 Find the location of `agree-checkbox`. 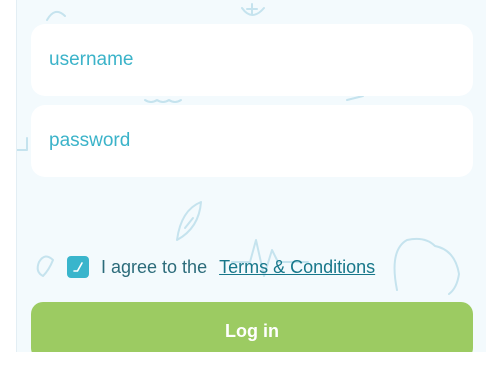

agree-checkbox is located at coordinates (78, 267).